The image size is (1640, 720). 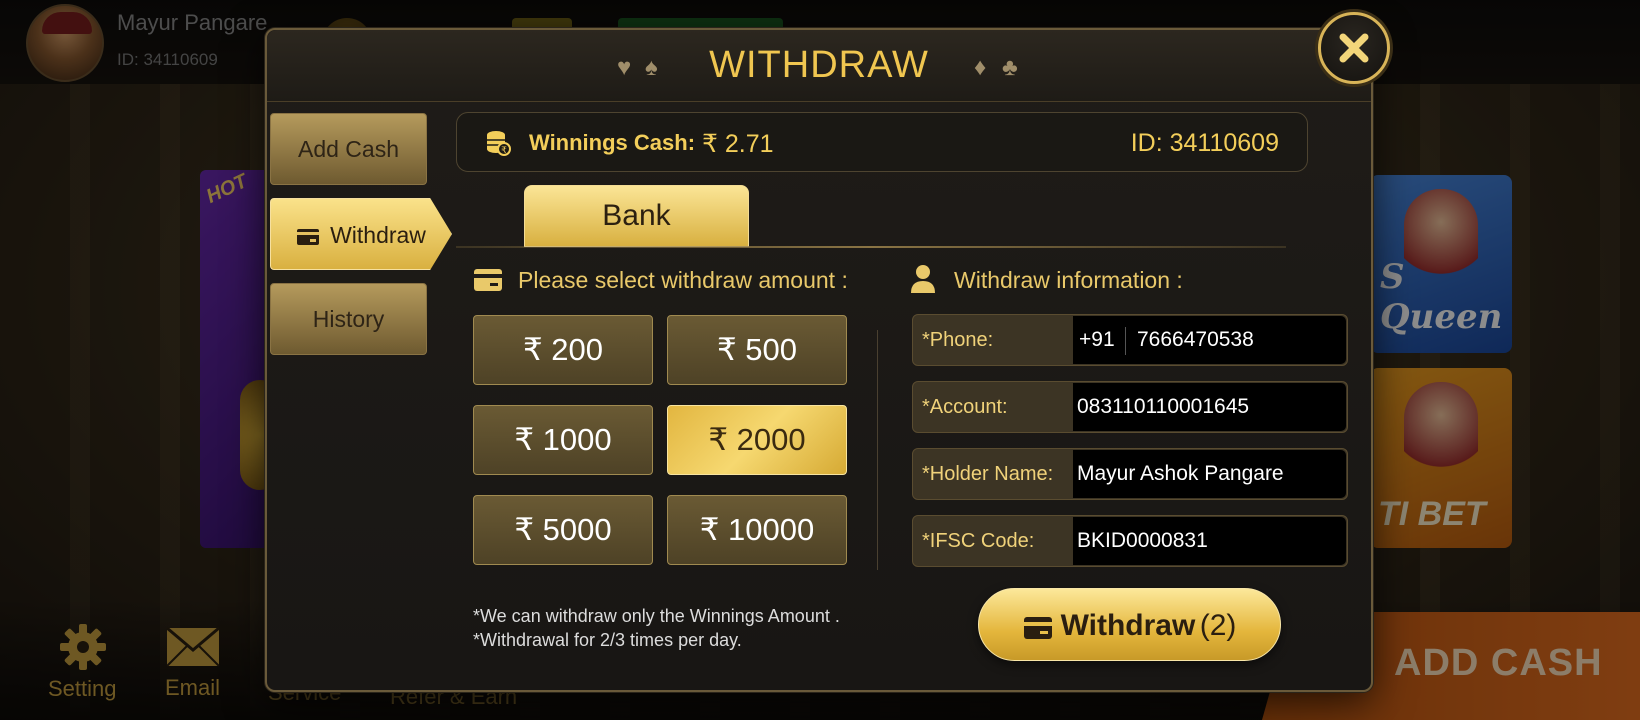 What do you see at coordinates (871, 247) in the screenshot?
I see `tab-divider` at bounding box center [871, 247].